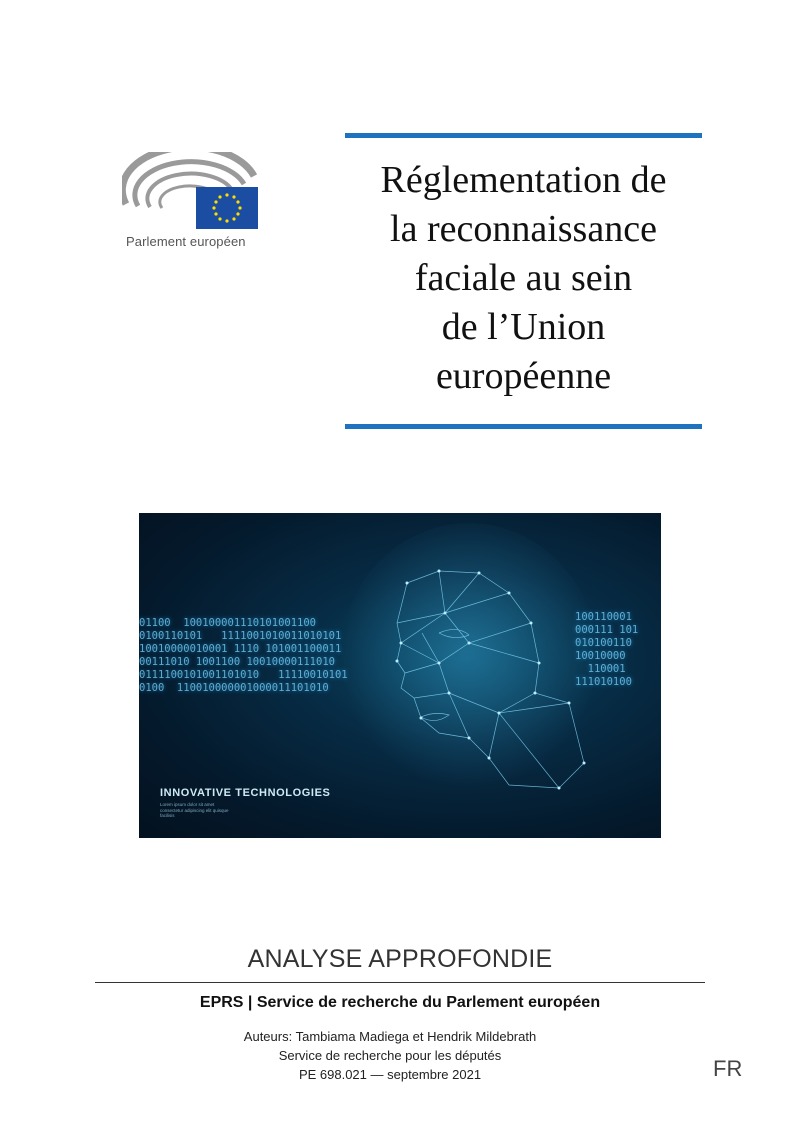 This screenshot has height=1131, width=800. What do you see at coordinates (523, 327) in the screenshot?
I see `title-line: de l’Union` at bounding box center [523, 327].